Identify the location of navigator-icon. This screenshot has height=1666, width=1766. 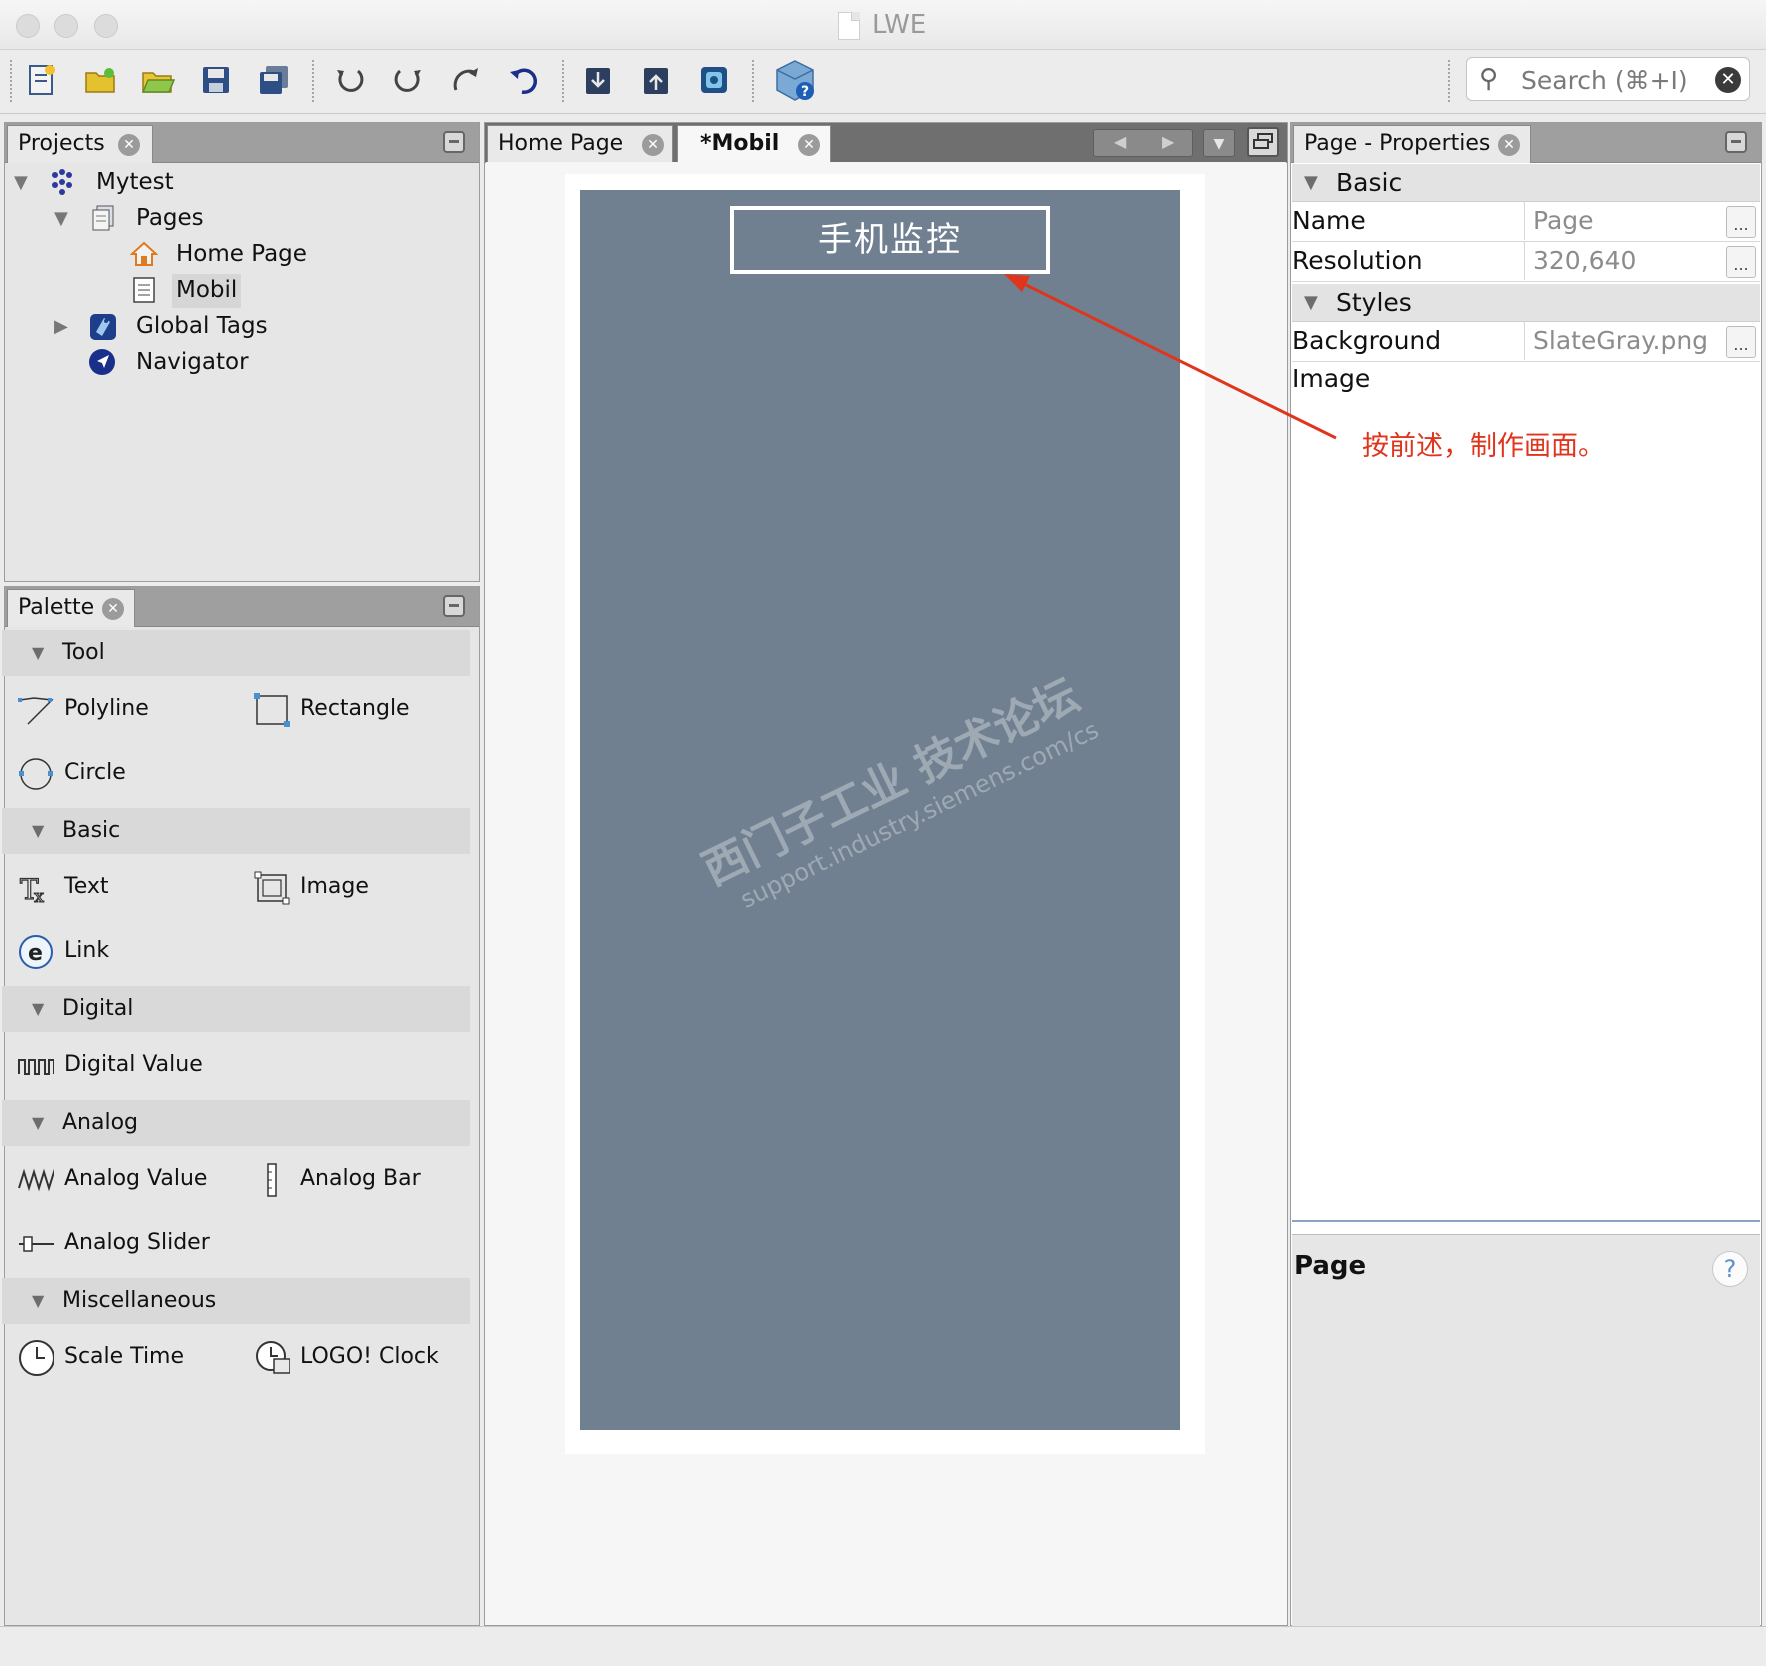
(102, 362).